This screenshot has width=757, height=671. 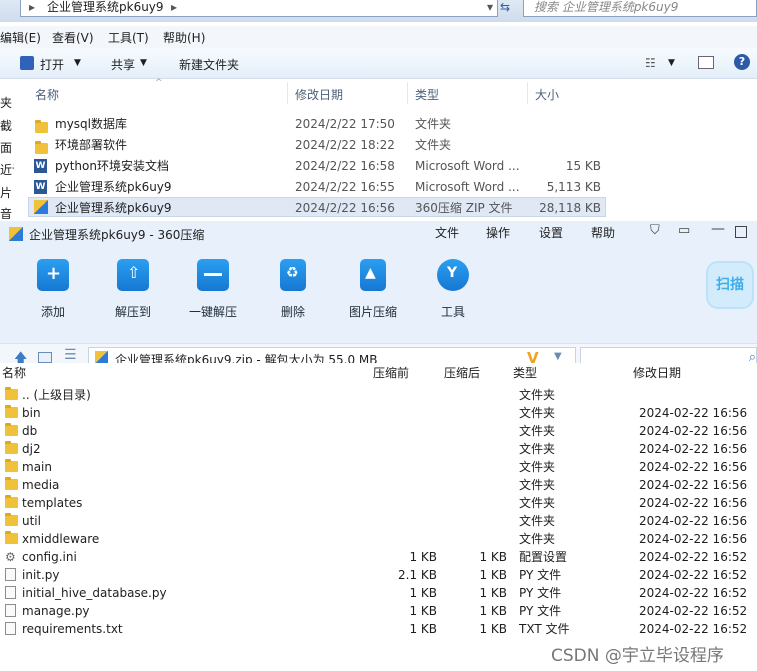 I want to click on extract-to-button: ⇧ 解压到, so click(x=133, y=289).